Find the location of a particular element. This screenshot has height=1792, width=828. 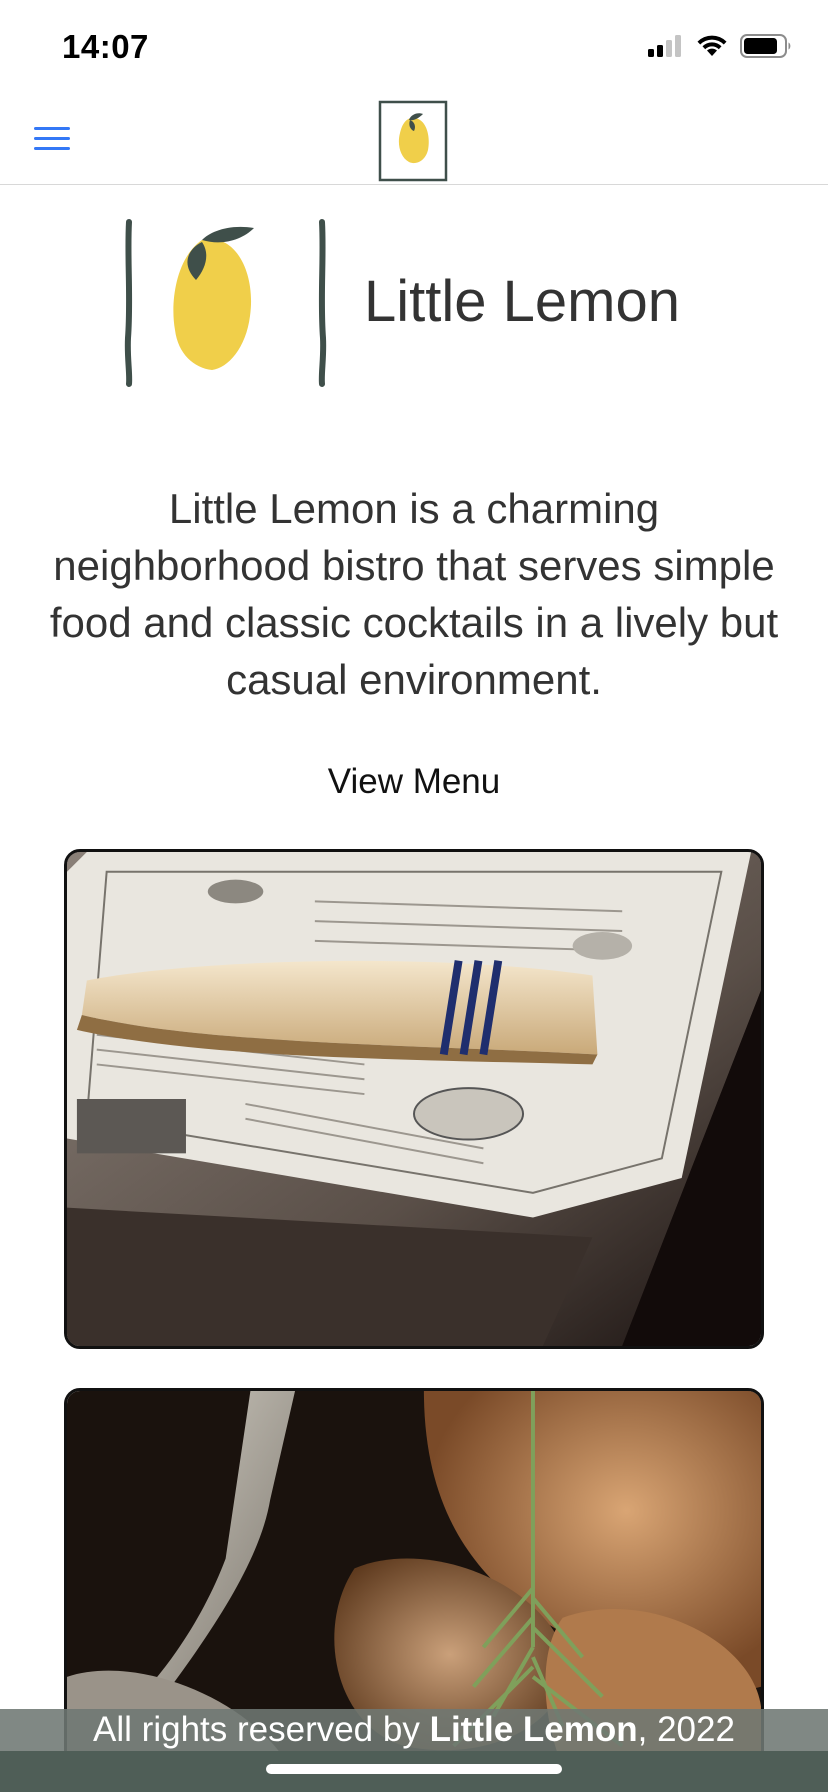

brand-section: Little Lemon is located at coordinates (418, 303).